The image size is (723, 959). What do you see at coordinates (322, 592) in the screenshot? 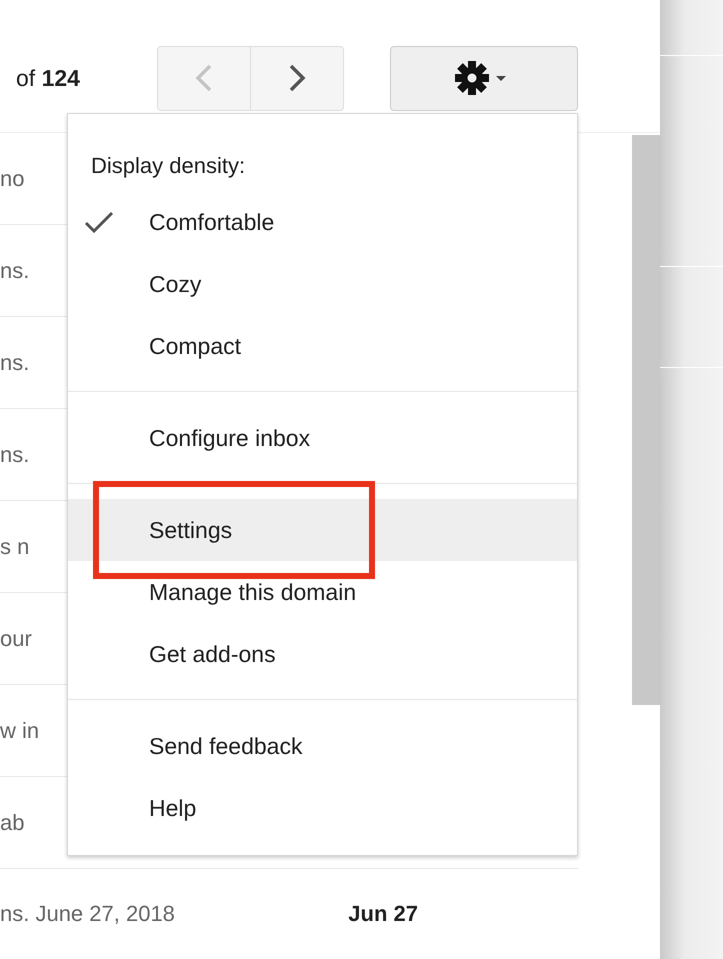
I see `menu-item: Manage this domain` at bounding box center [322, 592].